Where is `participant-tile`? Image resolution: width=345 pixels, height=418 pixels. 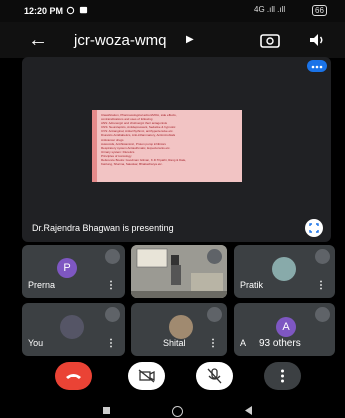
participant-tile is located at coordinates (179, 271).